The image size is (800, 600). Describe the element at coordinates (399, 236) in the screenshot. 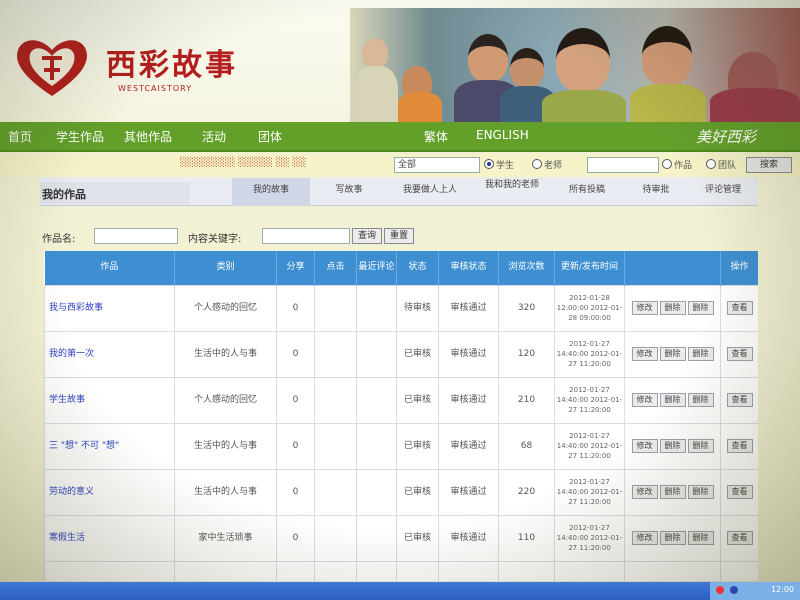

I see `filter-reset-button: 重置` at that location.